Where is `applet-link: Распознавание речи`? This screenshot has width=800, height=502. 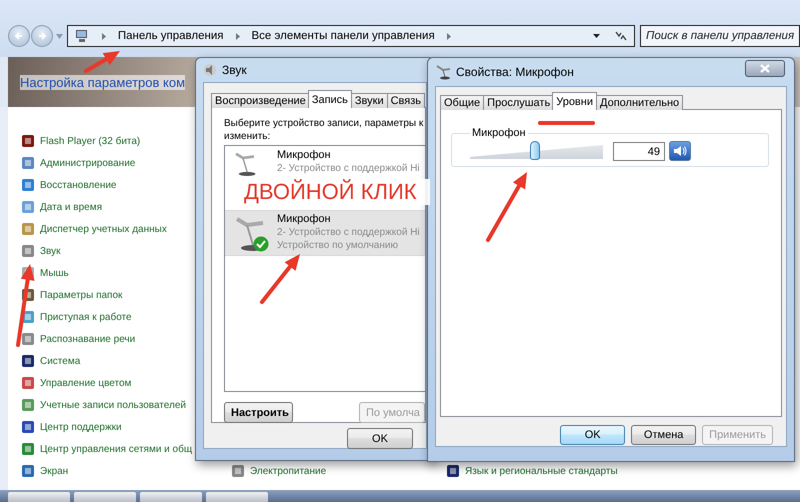 applet-link: Распознавание речи is located at coordinates (88, 339).